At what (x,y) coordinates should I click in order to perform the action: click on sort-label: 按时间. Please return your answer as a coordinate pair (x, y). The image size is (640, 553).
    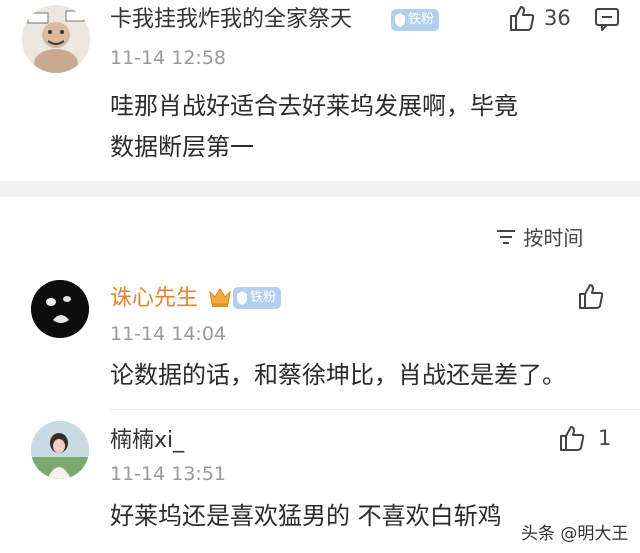
    Looking at the image, I should click on (553, 238).